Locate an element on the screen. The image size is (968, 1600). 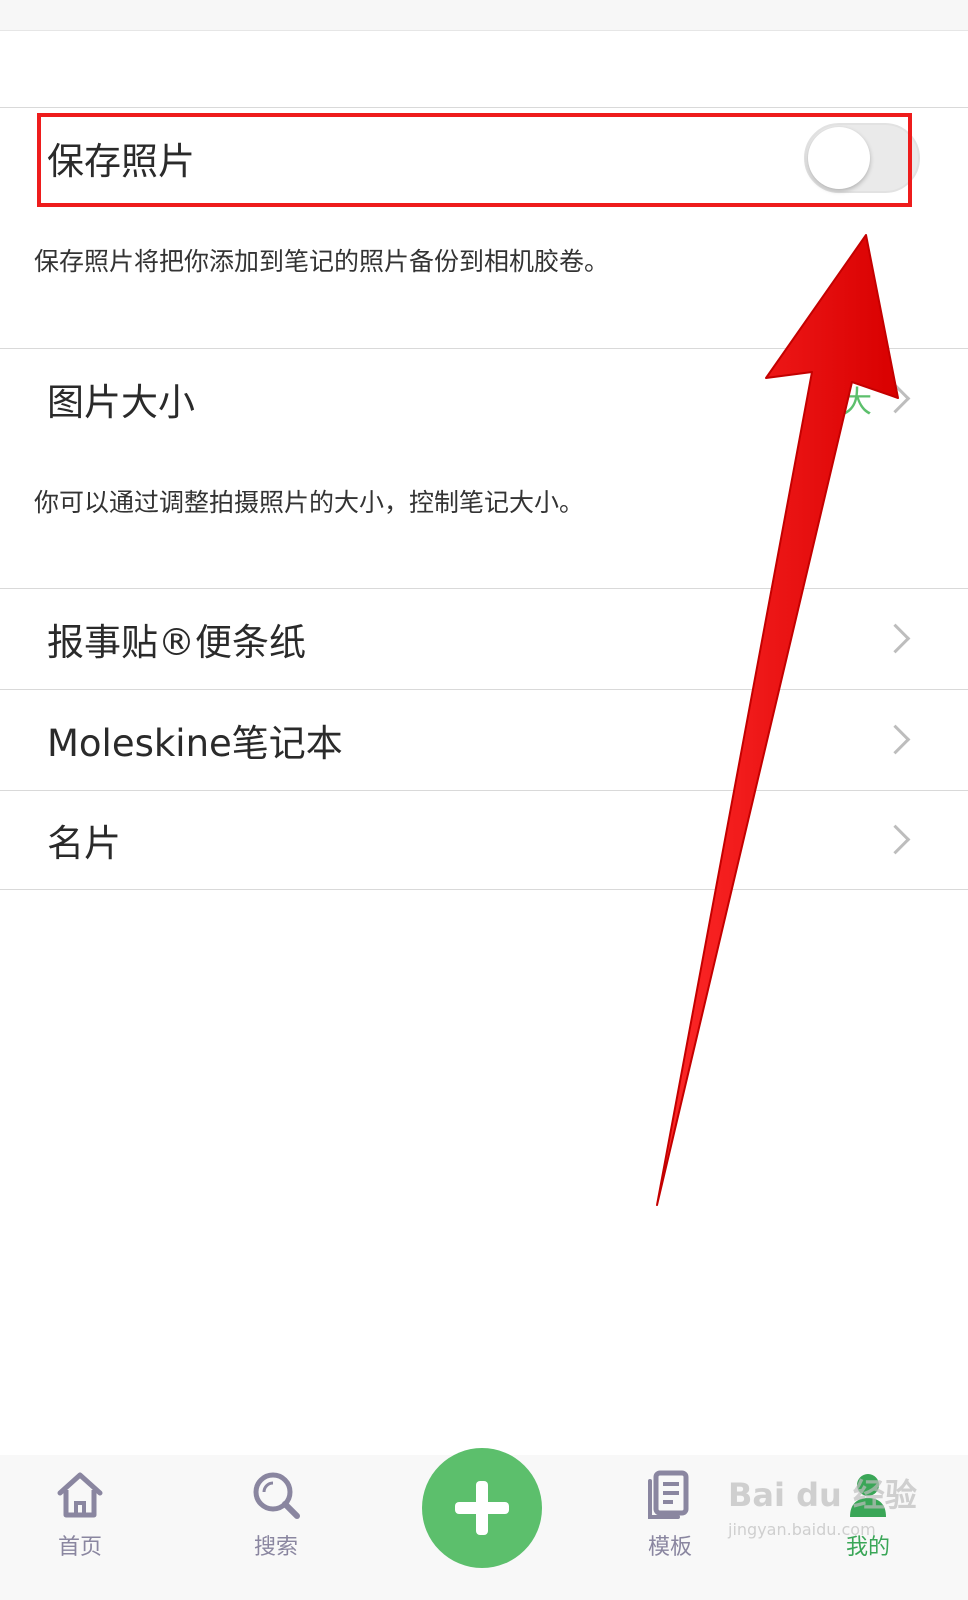
status-bar-area is located at coordinates (484, 15).